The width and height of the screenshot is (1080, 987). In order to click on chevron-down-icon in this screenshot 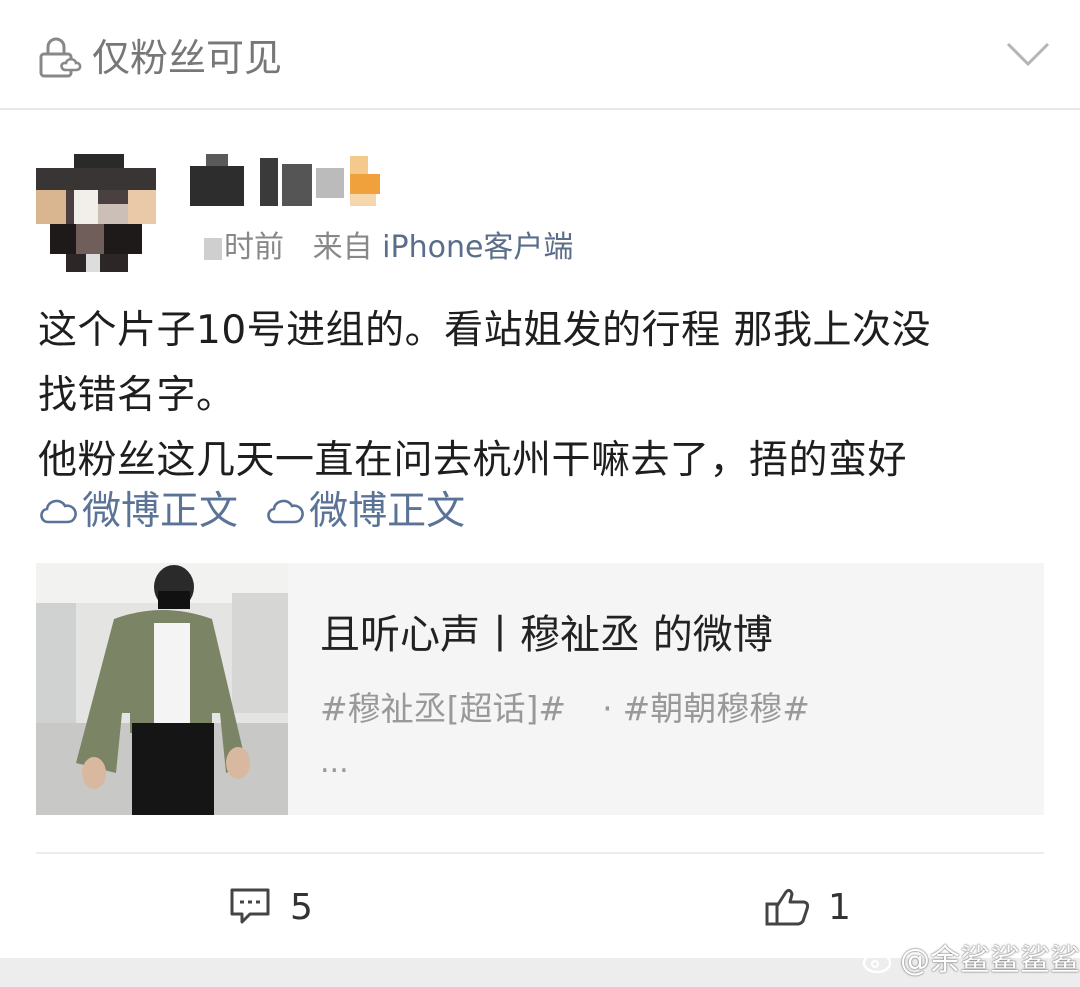, I will do `click(1028, 54)`.